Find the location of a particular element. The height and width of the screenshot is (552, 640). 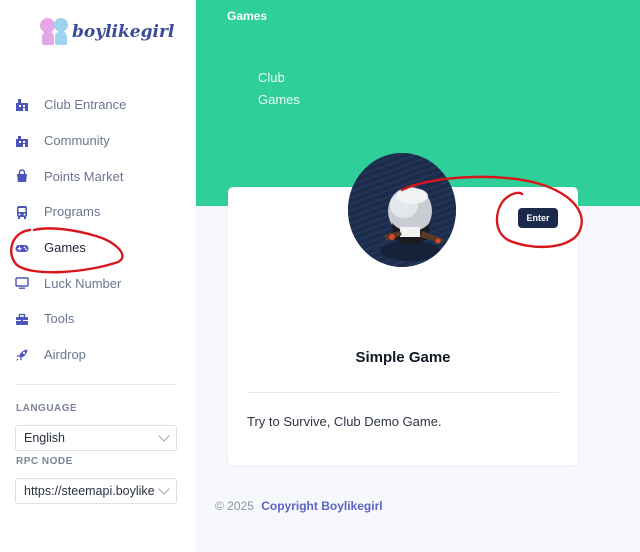

page-title: Games is located at coordinates (247, 16).